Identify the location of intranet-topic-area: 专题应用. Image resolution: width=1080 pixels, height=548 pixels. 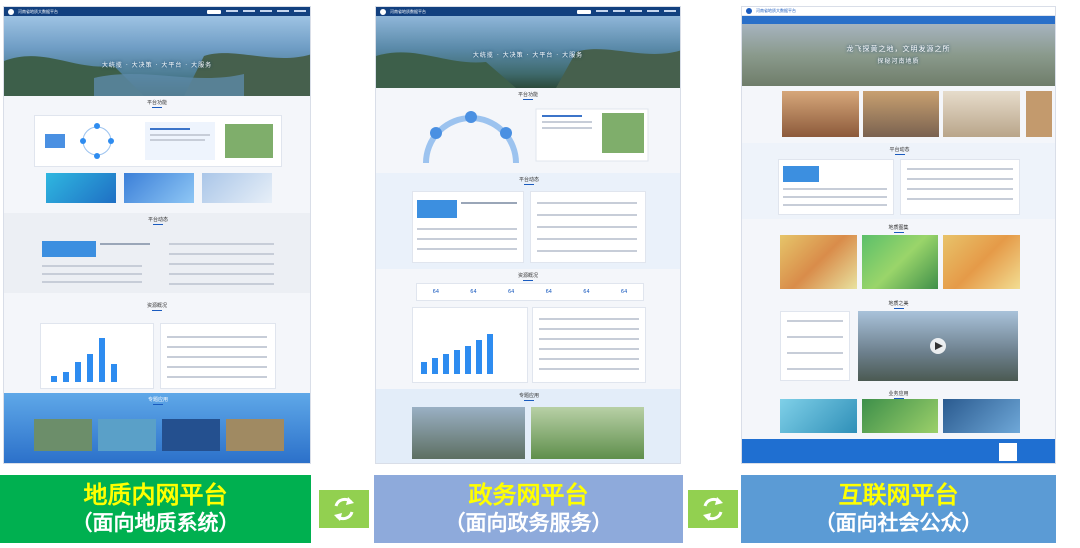
(157, 428).